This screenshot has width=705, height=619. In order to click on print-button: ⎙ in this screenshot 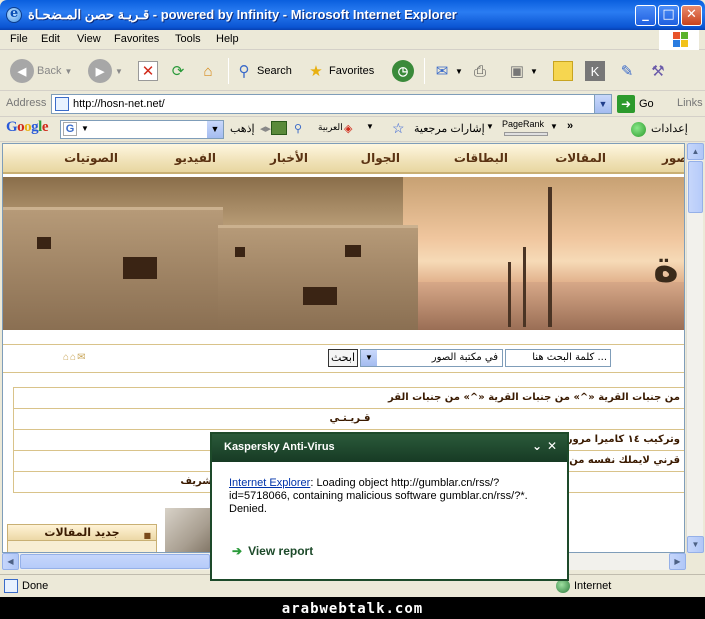, I will do `click(480, 71)`.